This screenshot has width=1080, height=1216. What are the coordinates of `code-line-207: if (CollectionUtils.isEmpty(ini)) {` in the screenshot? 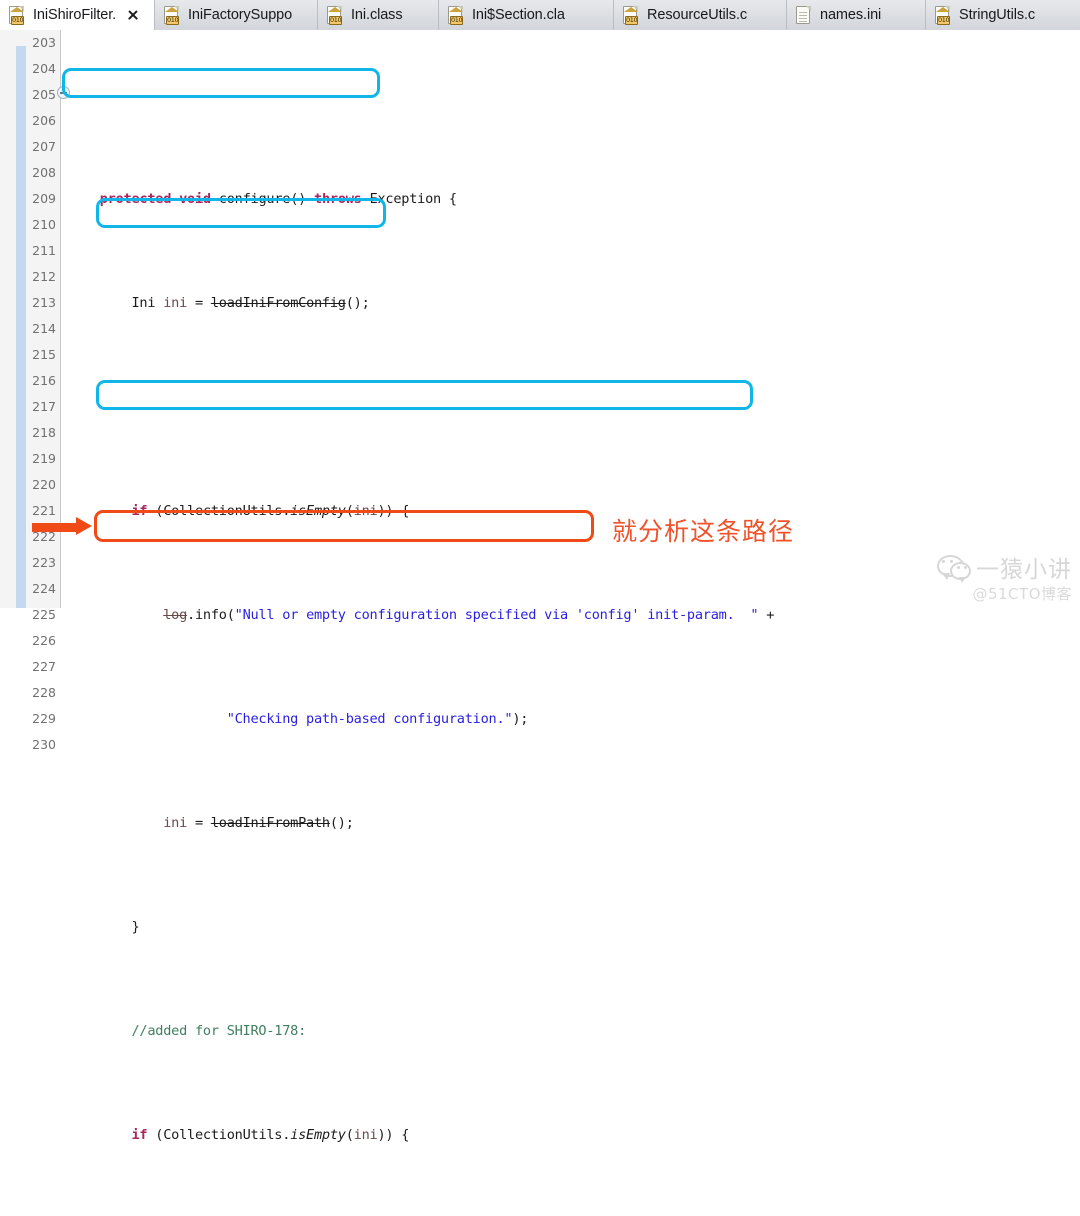 It's located at (270, 511).